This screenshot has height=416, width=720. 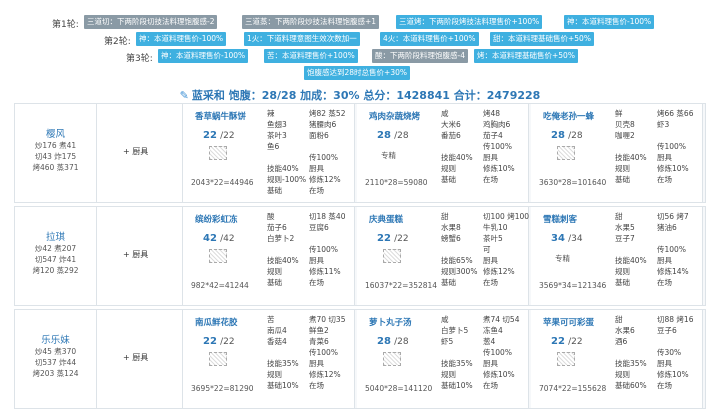 What do you see at coordinates (660, 330) in the screenshot?
I see `detail-line: 水果6 豆子6` at bounding box center [660, 330].